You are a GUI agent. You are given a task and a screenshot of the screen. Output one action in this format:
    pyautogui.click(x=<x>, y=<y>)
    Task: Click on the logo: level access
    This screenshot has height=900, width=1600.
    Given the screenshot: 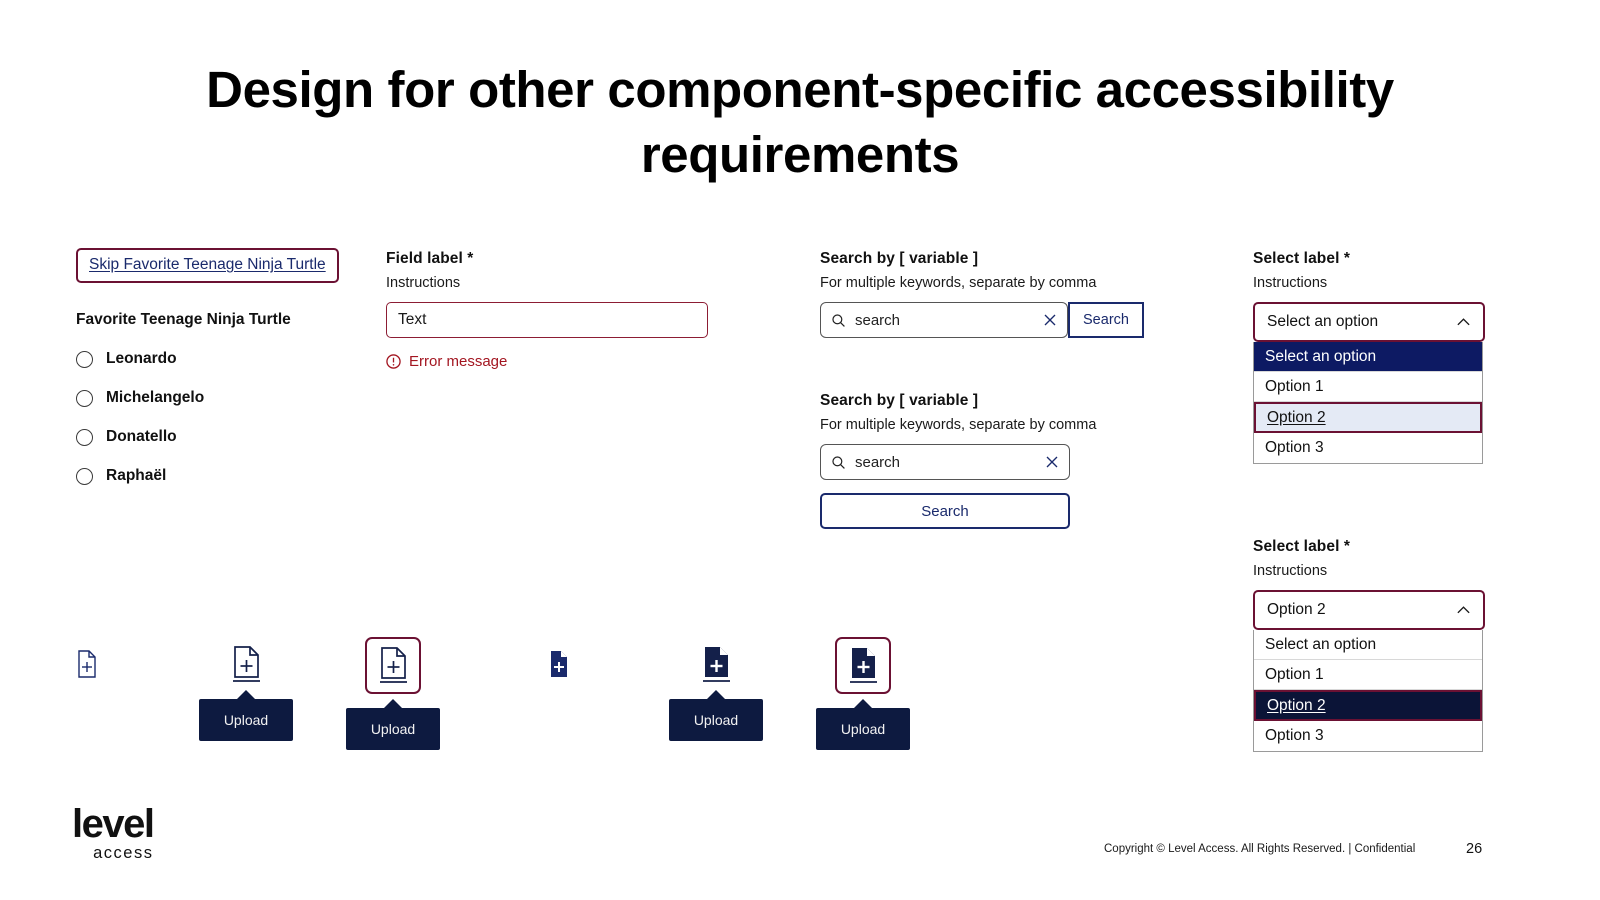 What is the action you would take?
    pyautogui.click(x=113, y=832)
    